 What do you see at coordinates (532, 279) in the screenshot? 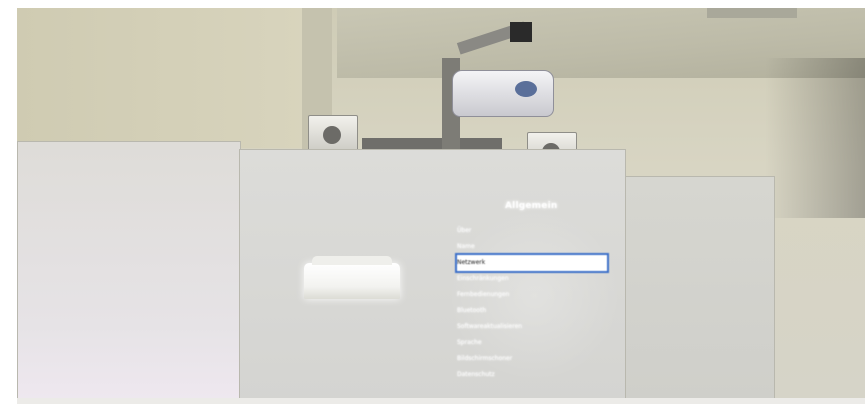
I see `settings-menu-item: Einschränkungen` at bounding box center [532, 279].